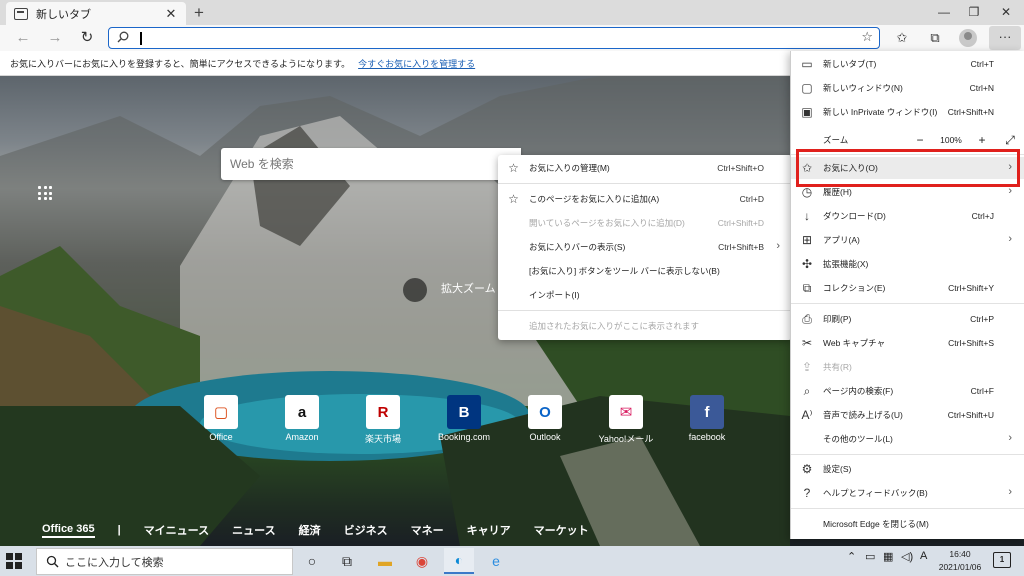 The width and height of the screenshot is (1024, 576). What do you see at coordinates (416, 63) in the screenshot?
I see `manage-favorites-link: 今すぐお気に入りを管理する` at bounding box center [416, 63].